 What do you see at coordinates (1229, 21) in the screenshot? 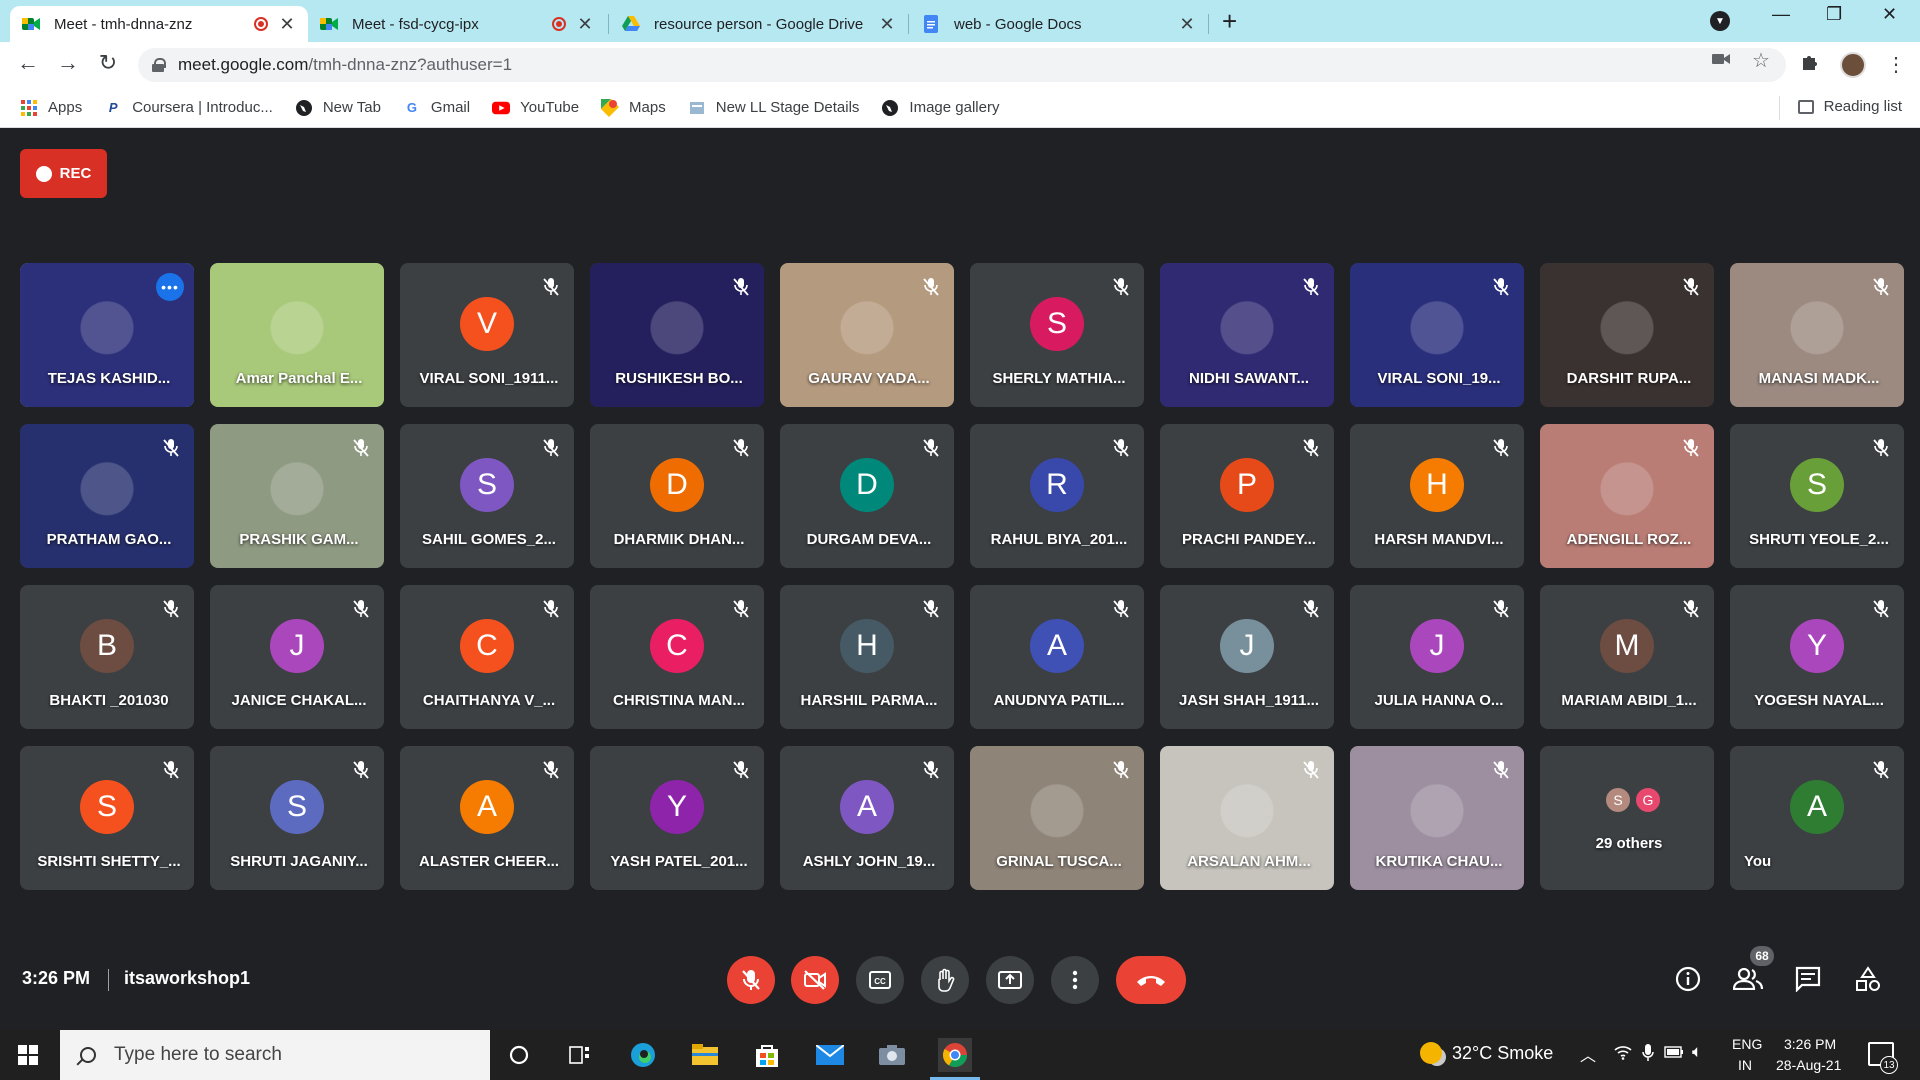
I see `new-tab-button: +` at bounding box center [1229, 21].